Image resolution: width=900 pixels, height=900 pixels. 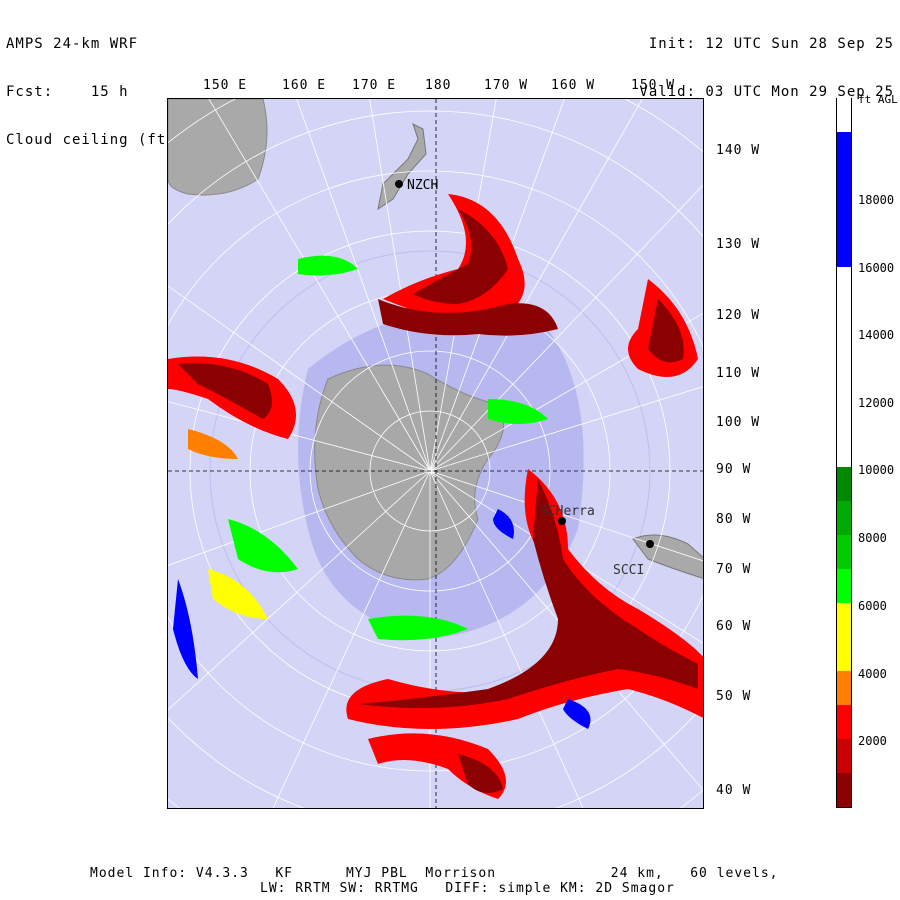 I want to click on model-title: AMPS 24-km WRF, so click(x=72, y=44).